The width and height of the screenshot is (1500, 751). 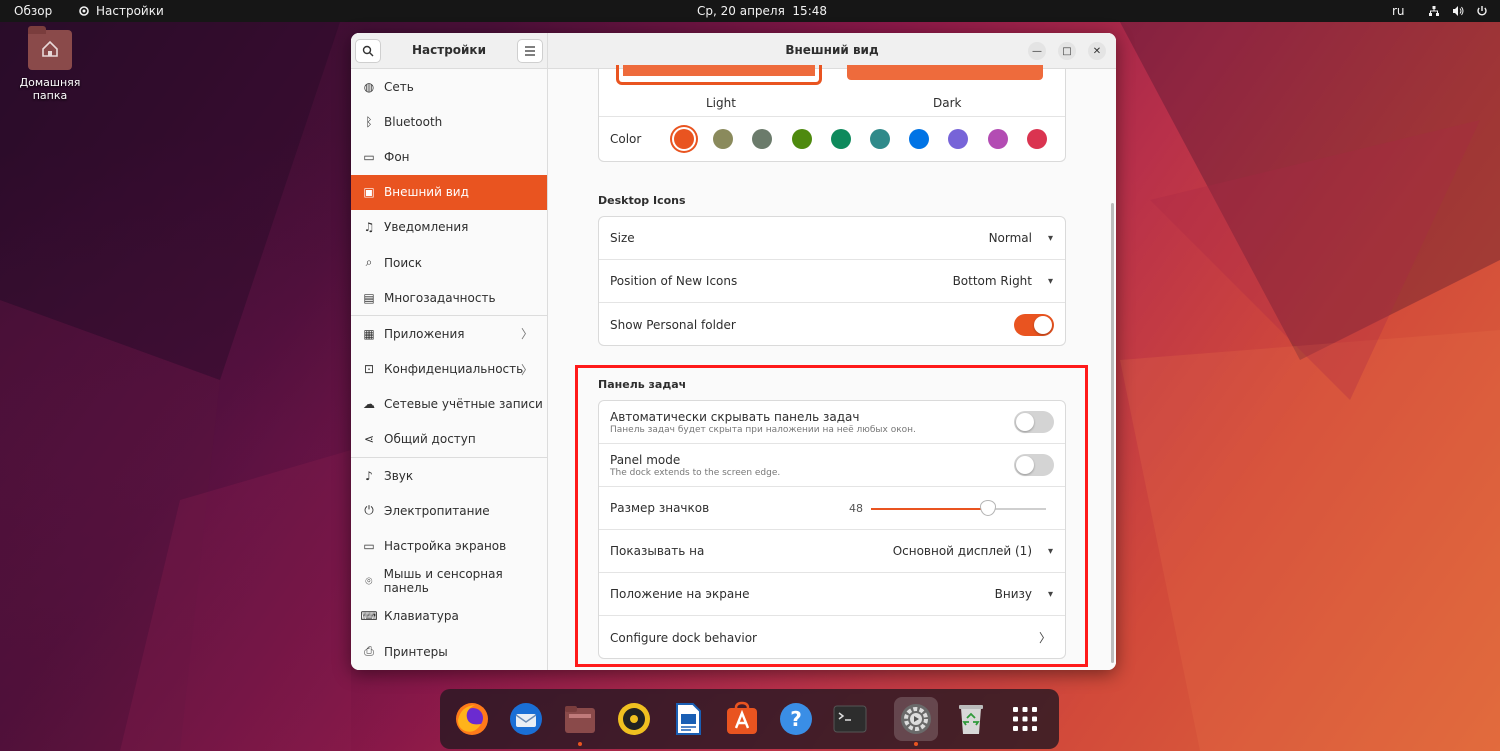 What do you see at coordinates (526, 719) in the screenshot?
I see `dock-thunderbird` at bounding box center [526, 719].